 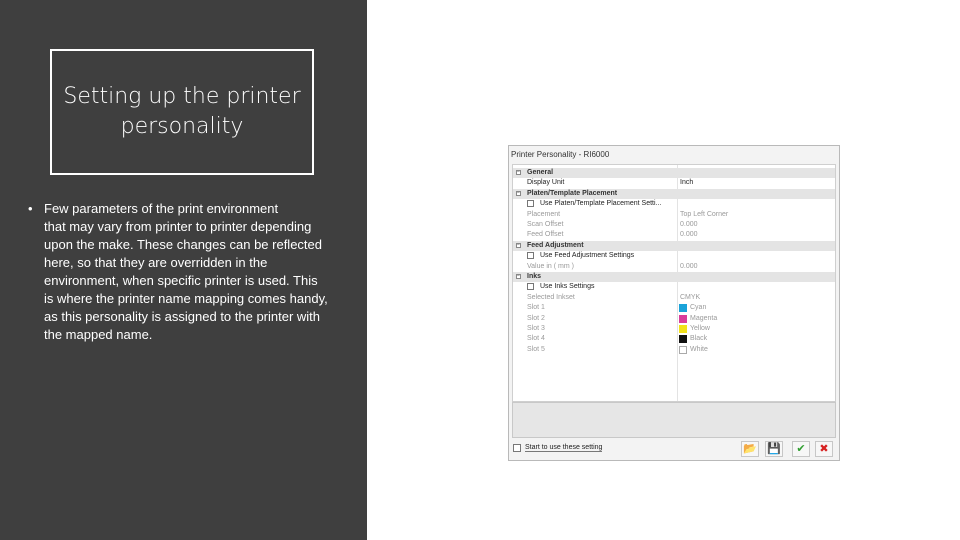 What do you see at coordinates (699, 349) in the screenshot?
I see `ink-color-name: White` at bounding box center [699, 349].